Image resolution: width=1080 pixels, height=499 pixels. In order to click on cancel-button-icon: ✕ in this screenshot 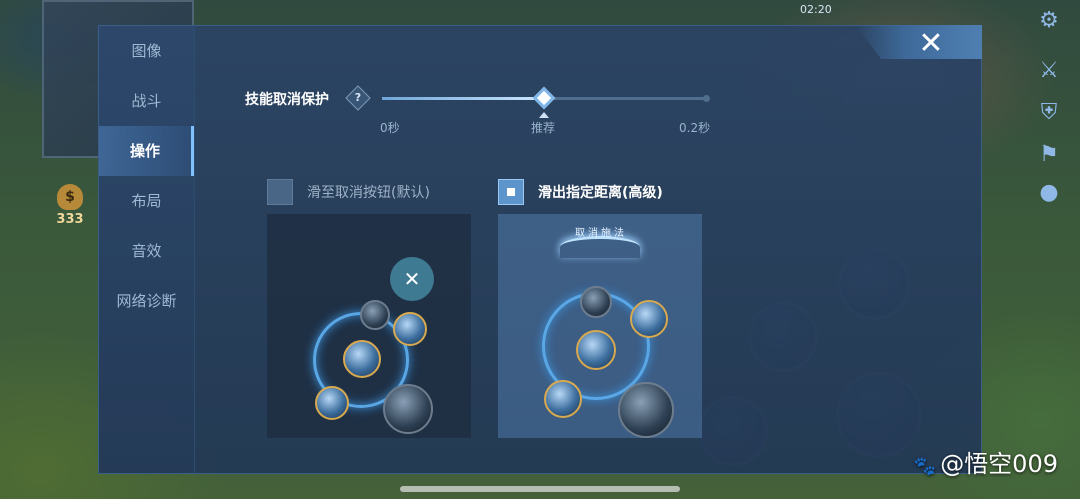, I will do `click(412, 279)`.